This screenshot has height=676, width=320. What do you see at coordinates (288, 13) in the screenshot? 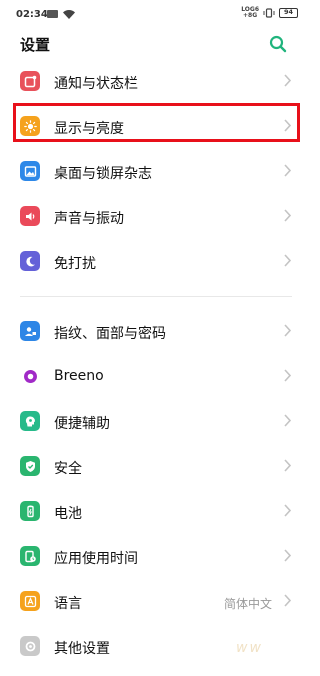
I see `battery-indicator: 94` at bounding box center [288, 13].